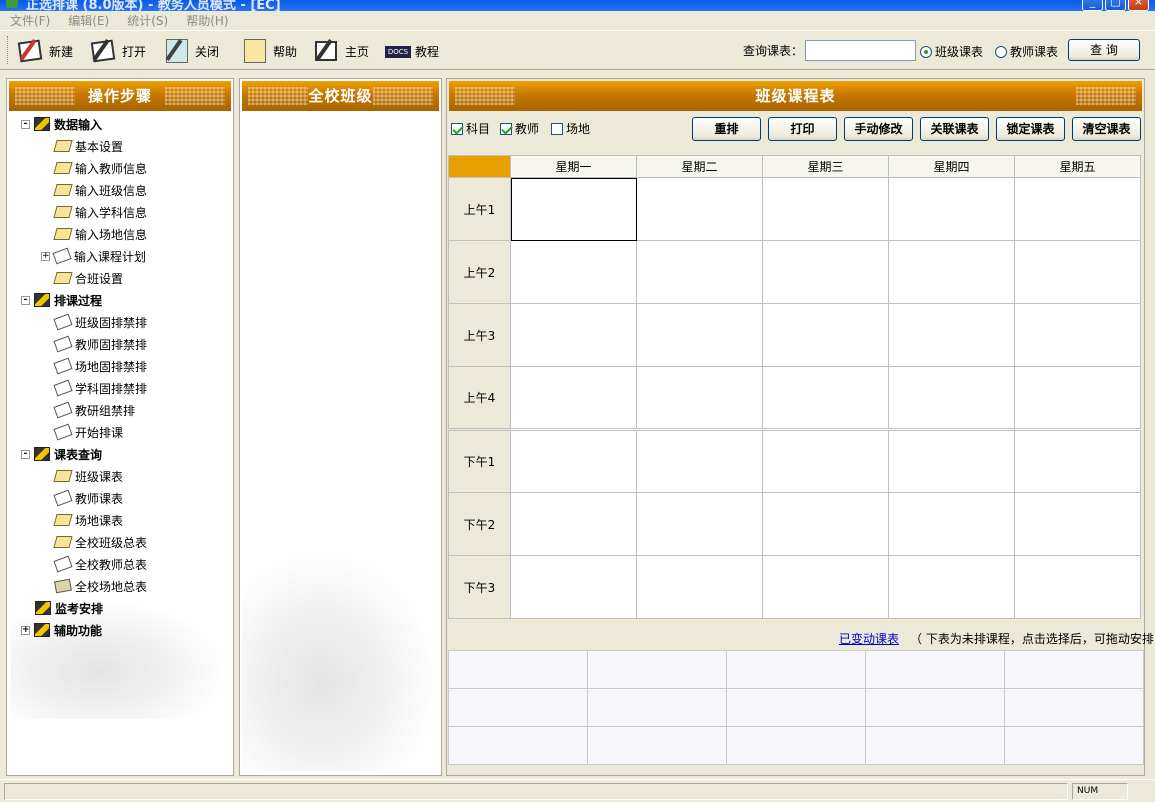 Image resolution: width=1155 pixels, height=802 pixels. I want to click on new-button: 新建, so click(44, 51).